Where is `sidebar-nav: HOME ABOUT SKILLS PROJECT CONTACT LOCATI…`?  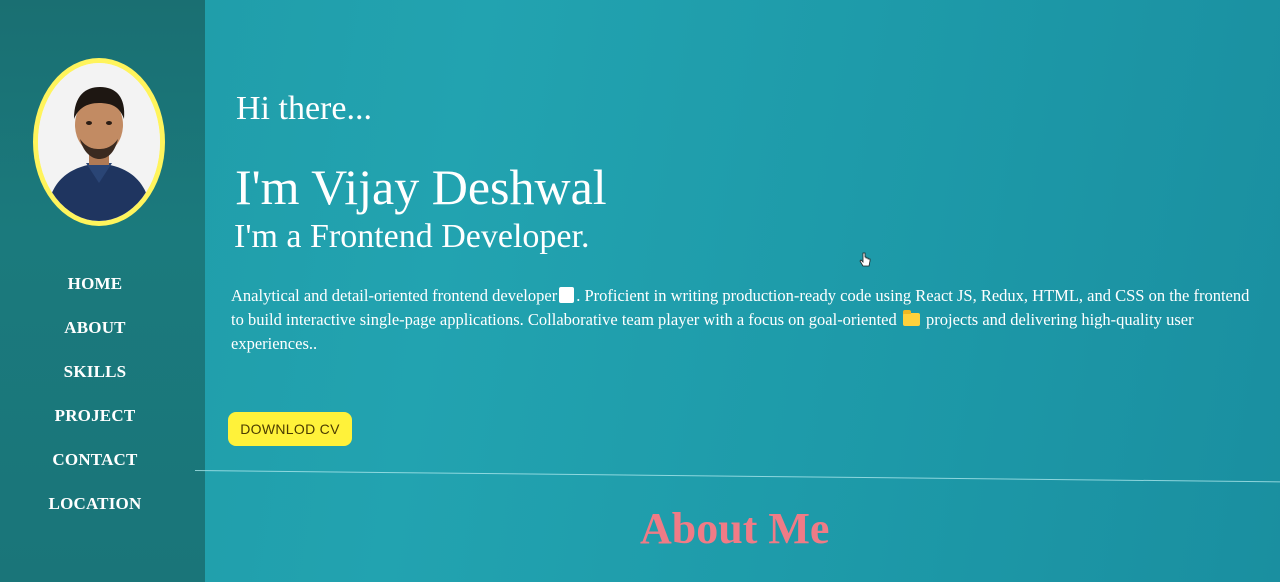 sidebar-nav: HOME ABOUT SKILLS PROJECT CONTACT LOCATI… is located at coordinates (95, 394).